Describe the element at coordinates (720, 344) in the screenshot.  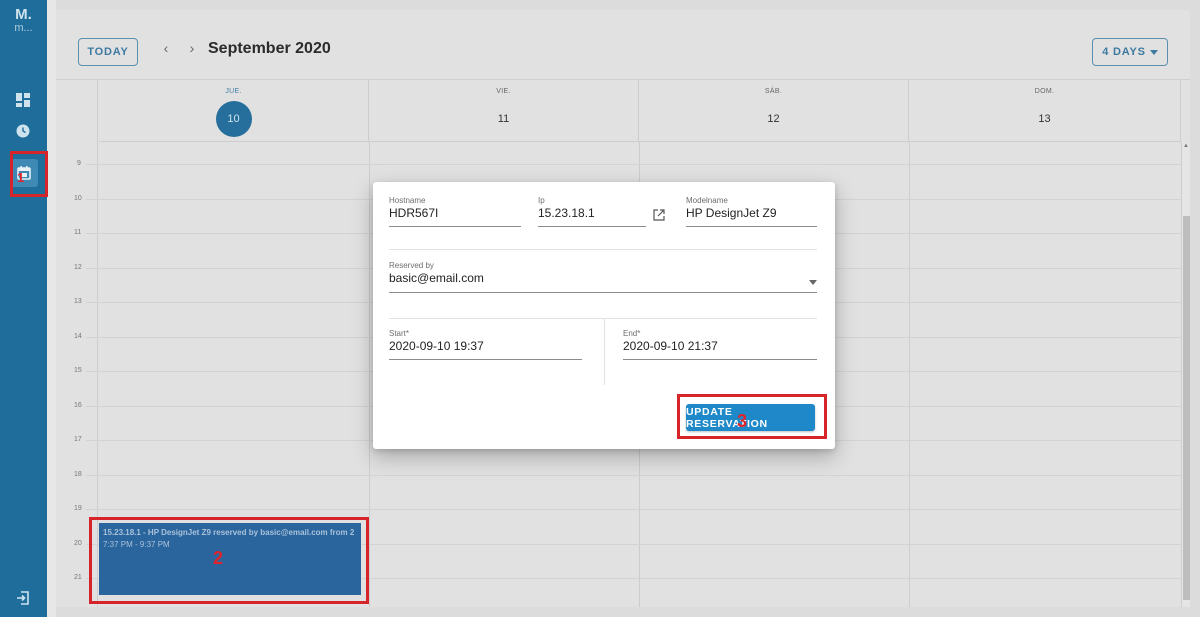
I see `end-date-field: End* 2020-09-10 21:37` at that location.